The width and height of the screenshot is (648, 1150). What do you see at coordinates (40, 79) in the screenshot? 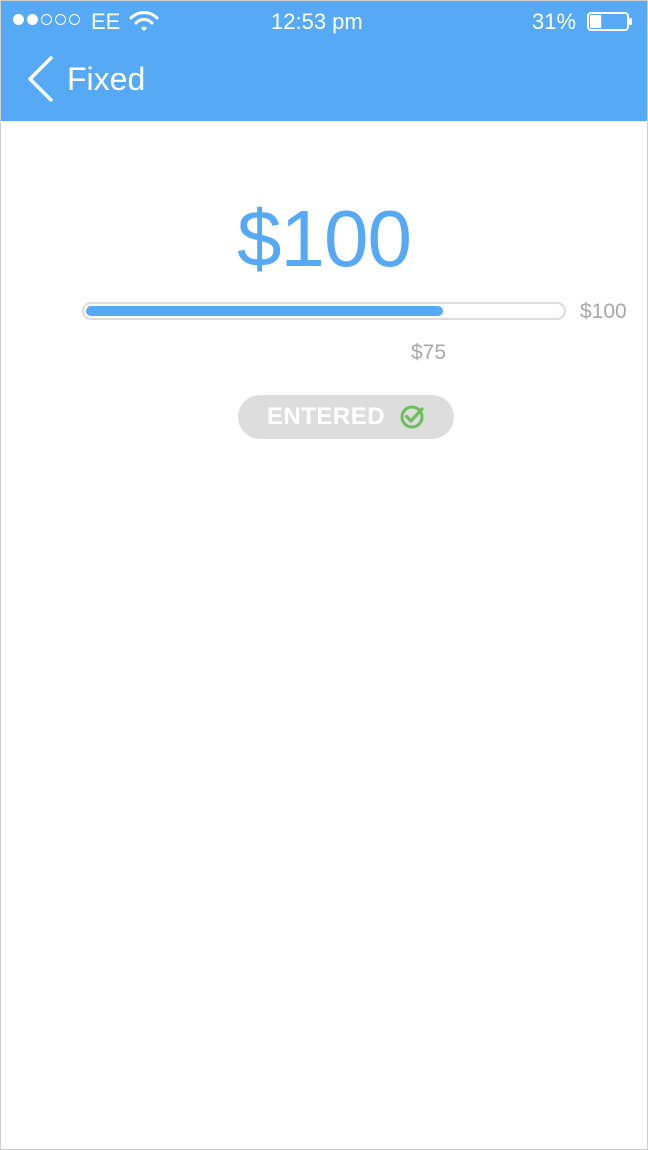
I see `chevron-left-icon` at bounding box center [40, 79].